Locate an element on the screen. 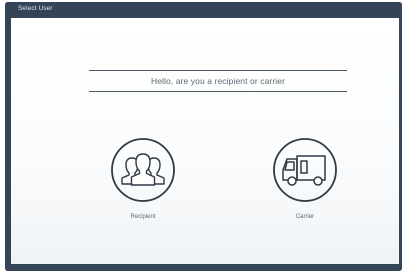  title-bar: Select User is located at coordinates (203, 10).